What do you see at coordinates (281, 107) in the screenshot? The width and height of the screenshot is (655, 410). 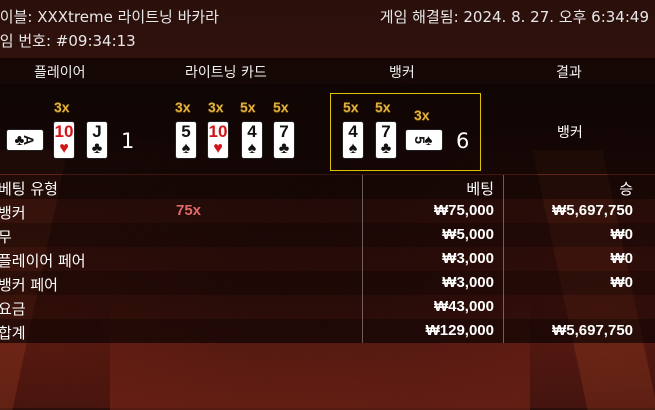 I see `lightning-card-4-multiplier: 5x` at bounding box center [281, 107].